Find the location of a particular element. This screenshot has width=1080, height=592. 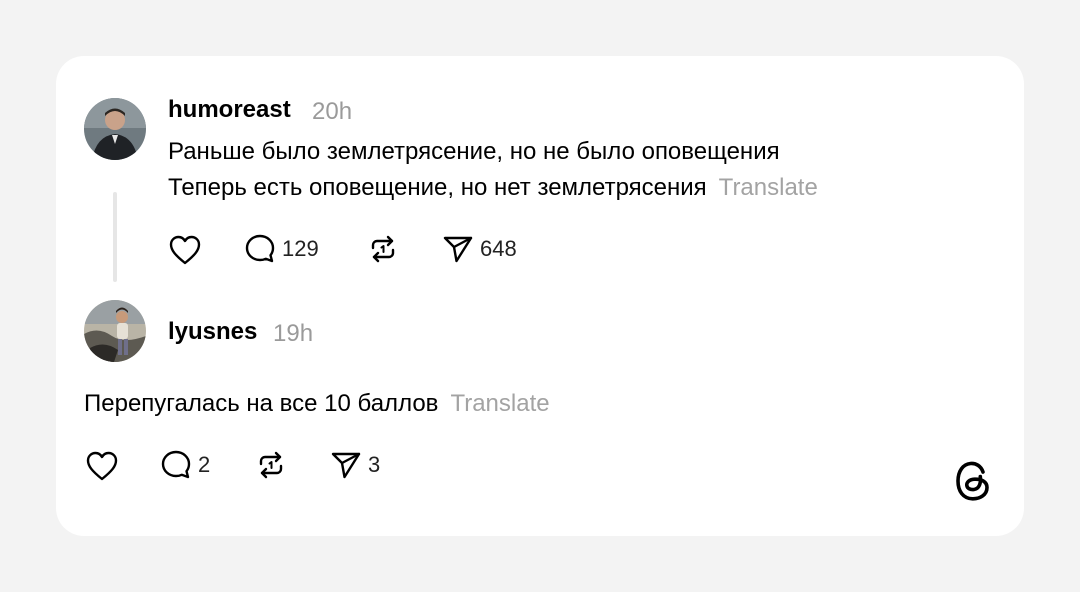

threads-logo-icon is located at coordinates (972, 481).